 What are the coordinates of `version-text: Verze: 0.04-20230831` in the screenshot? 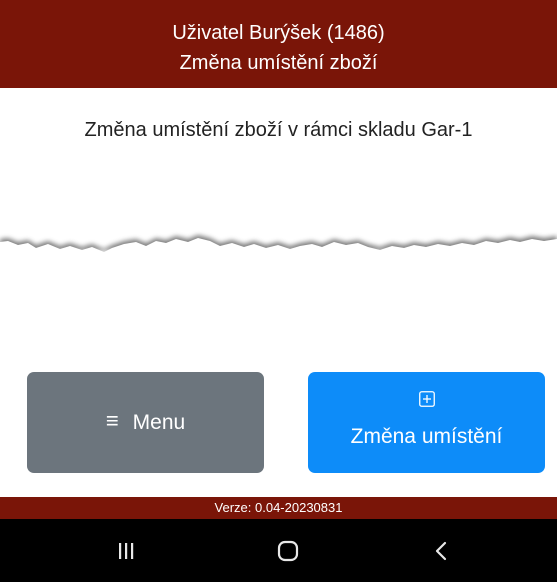 It's located at (278, 507).